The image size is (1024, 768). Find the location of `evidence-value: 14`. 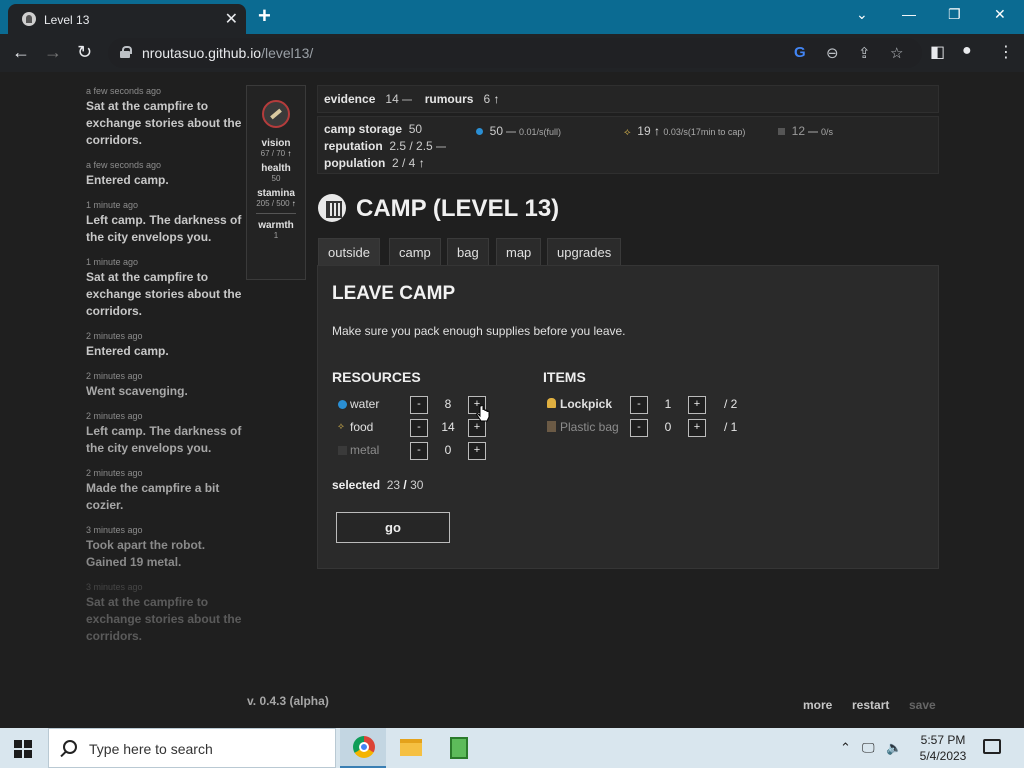

evidence-value: 14 is located at coordinates (392, 99).